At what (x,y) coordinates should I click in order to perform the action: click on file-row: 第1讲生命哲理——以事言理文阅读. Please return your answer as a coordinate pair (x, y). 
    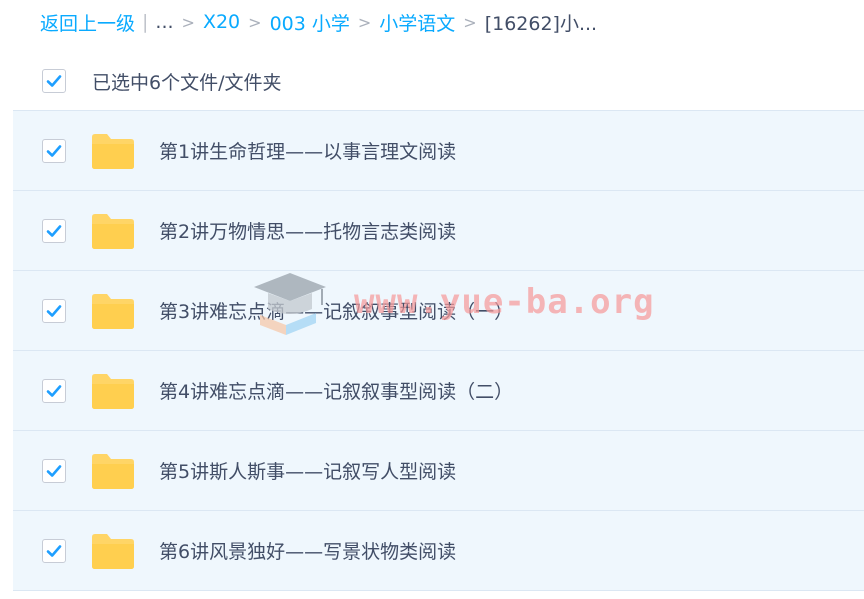
    Looking at the image, I should click on (438, 151).